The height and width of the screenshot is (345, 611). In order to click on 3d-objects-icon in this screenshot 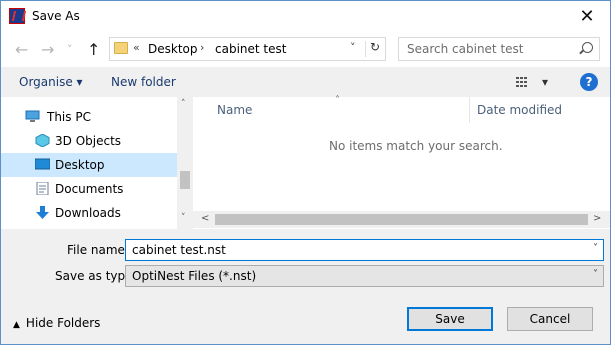, I will do `click(42, 140)`.